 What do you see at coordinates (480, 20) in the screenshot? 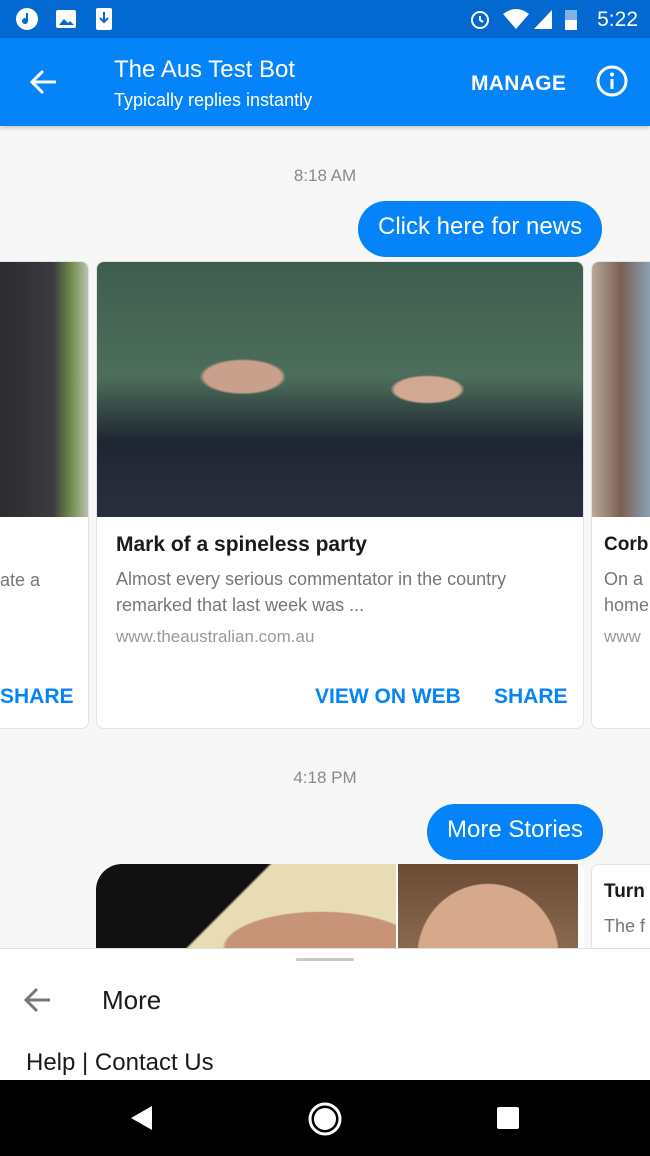
I see `alarm-icon` at bounding box center [480, 20].